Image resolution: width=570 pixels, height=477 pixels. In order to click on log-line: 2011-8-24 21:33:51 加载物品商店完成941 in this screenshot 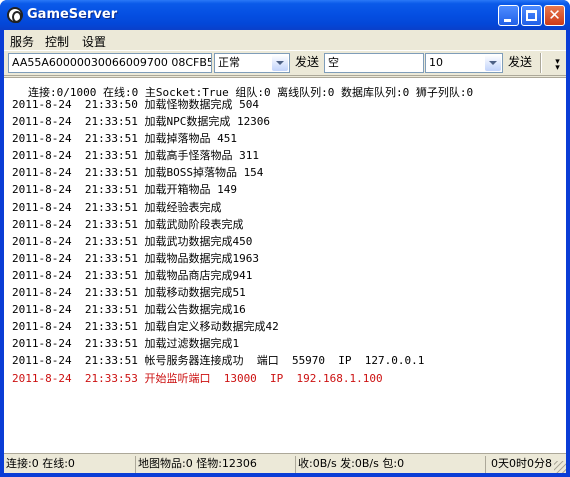, I will do `click(132, 275)`.